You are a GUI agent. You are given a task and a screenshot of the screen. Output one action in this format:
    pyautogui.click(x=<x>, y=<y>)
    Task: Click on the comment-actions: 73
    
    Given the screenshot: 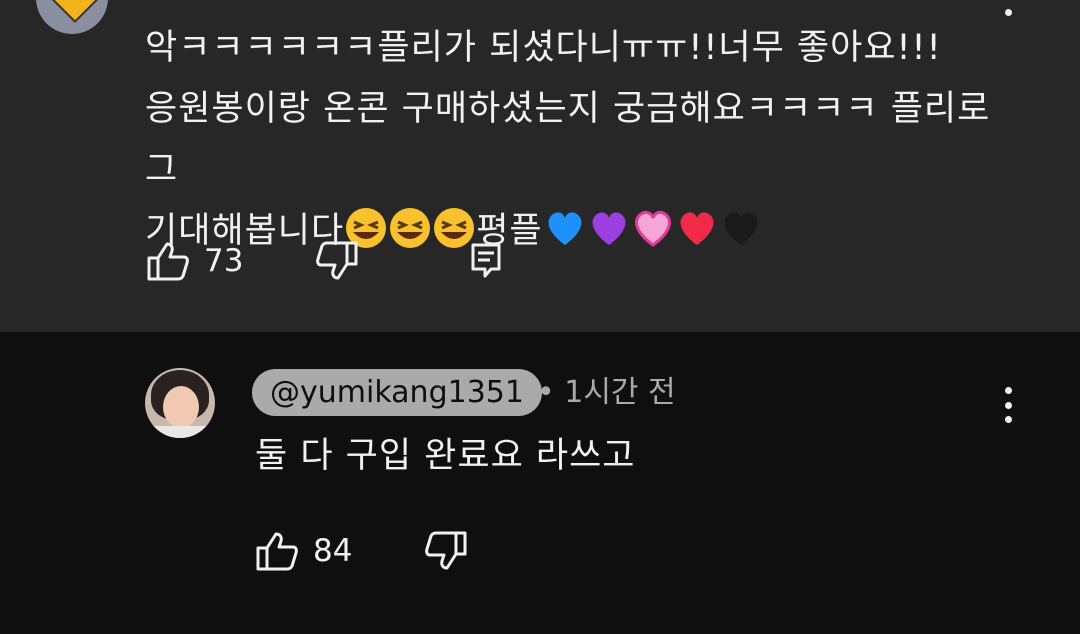 What is the action you would take?
    pyautogui.click(x=324, y=261)
    